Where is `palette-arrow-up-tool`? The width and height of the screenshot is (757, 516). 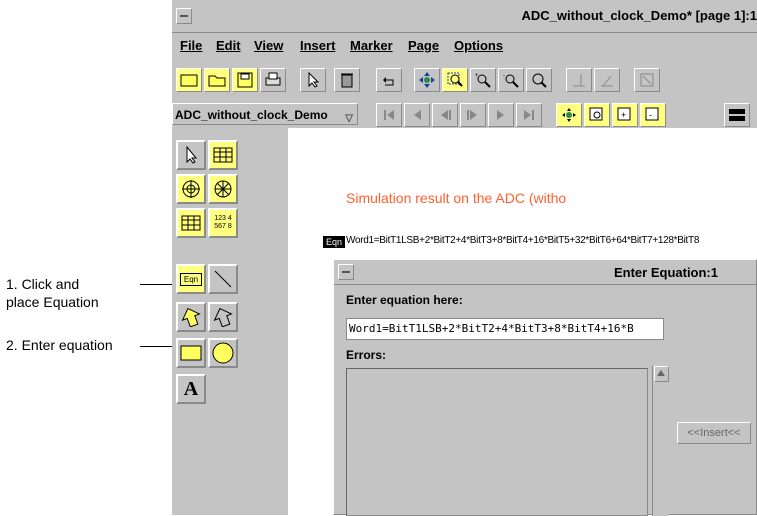 palette-arrow-up-tool is located at coordinates (191, 317).